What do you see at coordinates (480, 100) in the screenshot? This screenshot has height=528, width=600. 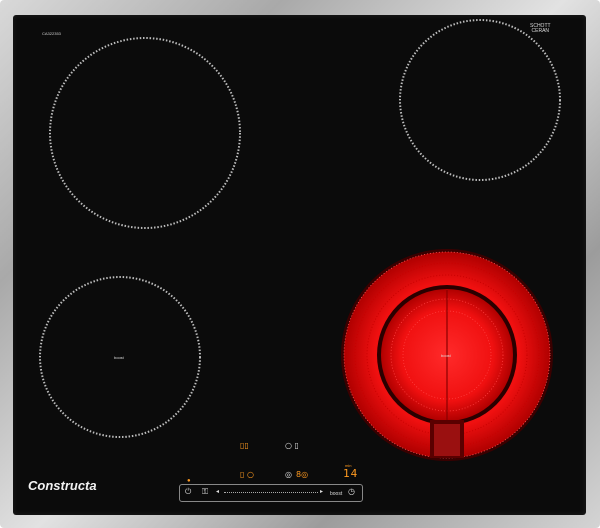 I see `zone-back-right` at bounding box center [480, 100].